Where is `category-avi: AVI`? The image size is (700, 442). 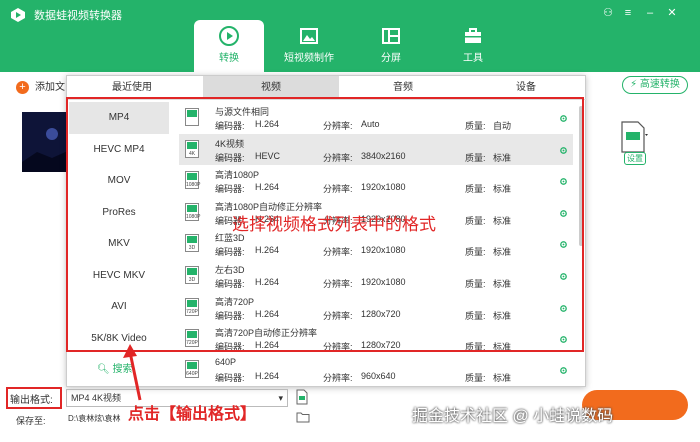 category-avi: AVI is located at coordinates (119, 307).